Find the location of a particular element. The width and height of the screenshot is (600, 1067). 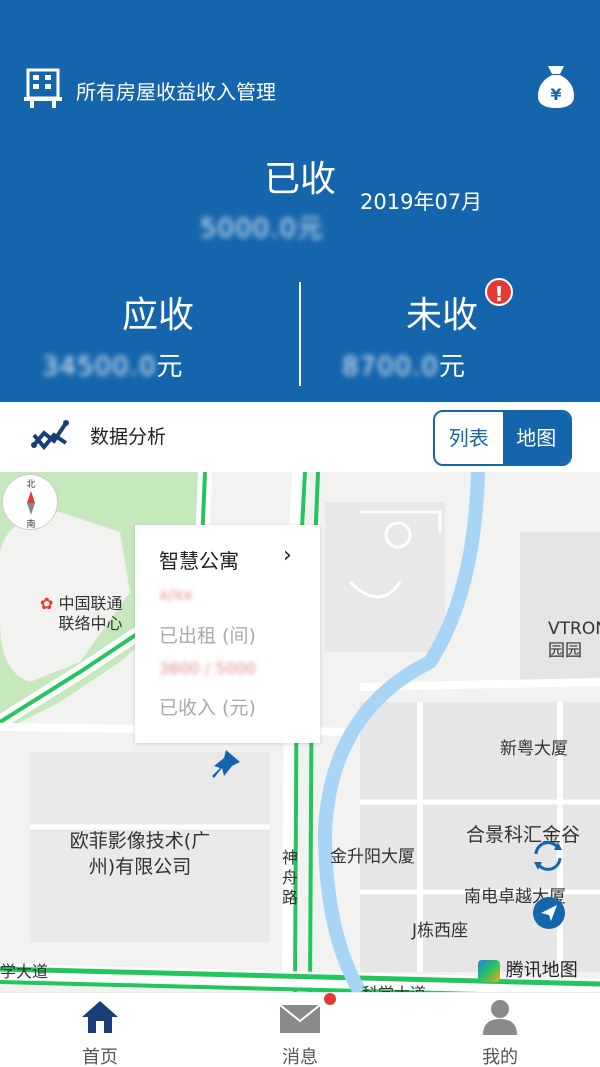

view-toggle: 列表 地图 is located at coordinates (502, 438).